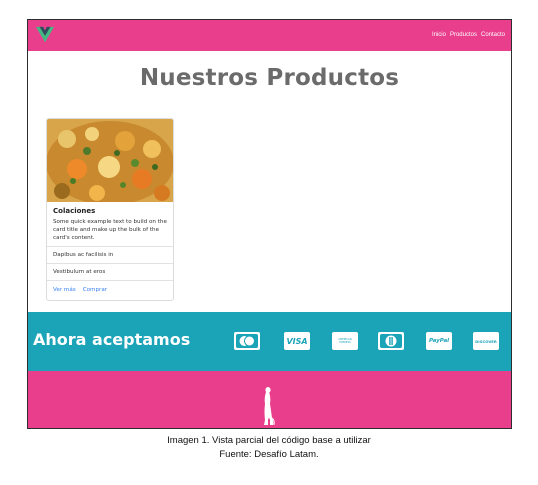 The width and height of the screenshot is (538, 485). I want to click on footer, so click(269, 399).